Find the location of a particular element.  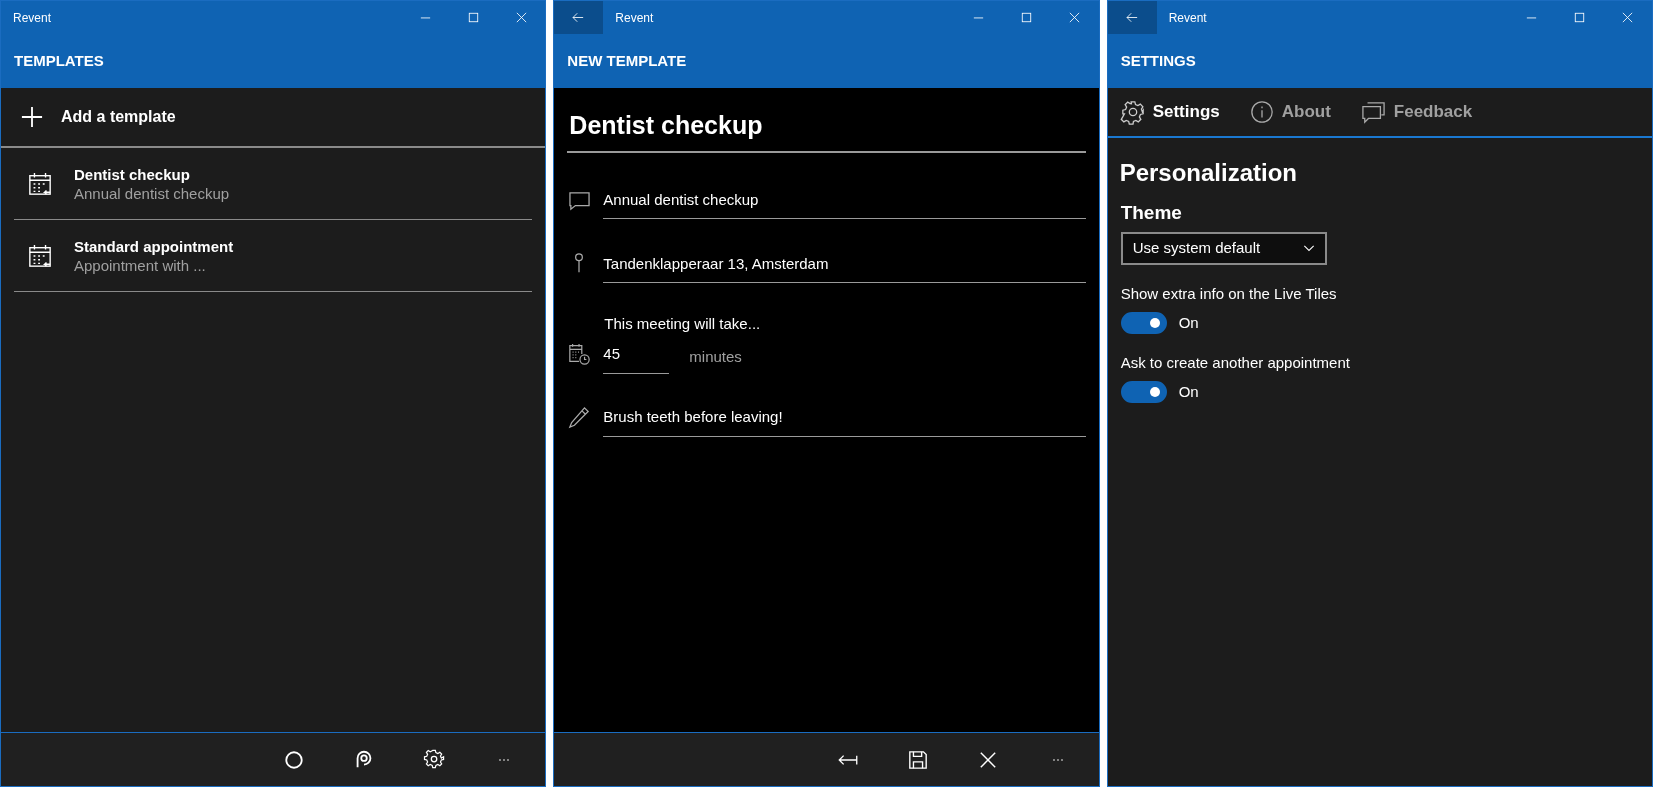

input-field: Annual dentist checkup is located at coordinates (844, 203).